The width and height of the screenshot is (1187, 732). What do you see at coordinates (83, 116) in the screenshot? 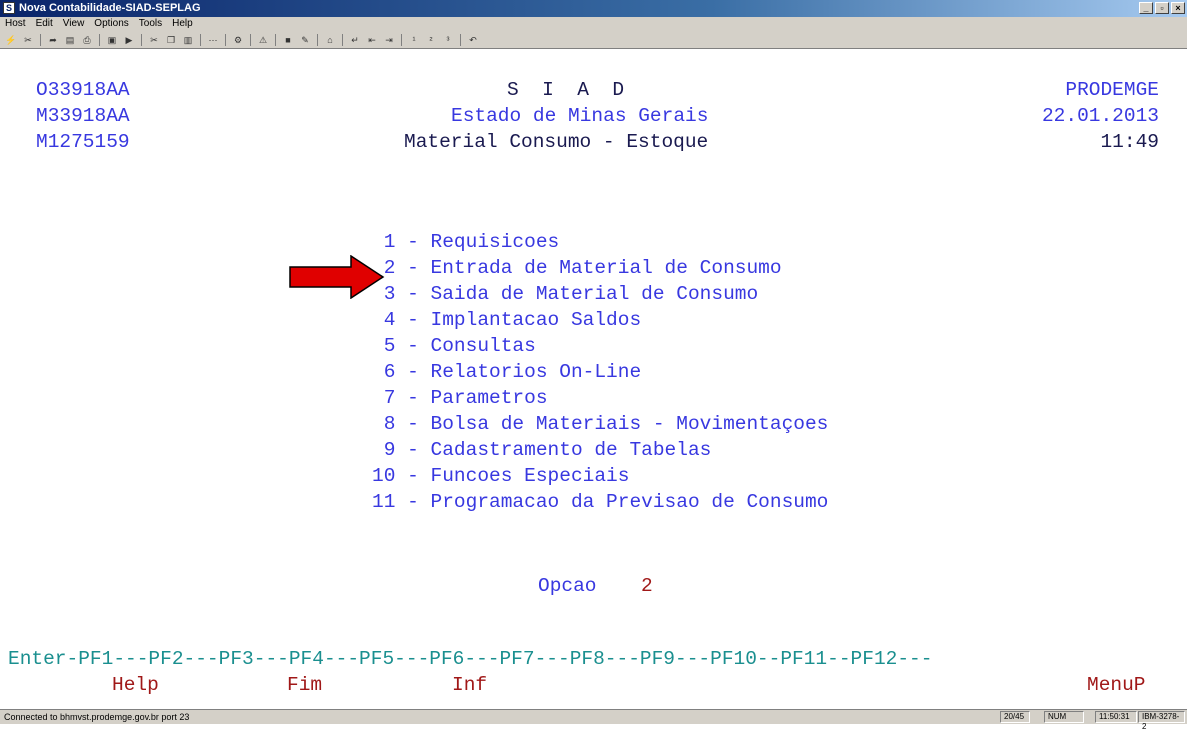
I see `header-left-2: M33918AA` at bounding box center [83, 116].